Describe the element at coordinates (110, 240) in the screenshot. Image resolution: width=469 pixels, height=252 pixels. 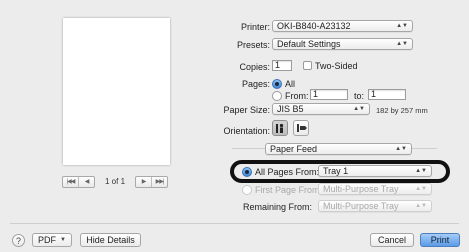
I see `hide-details-button: Hide Details` at that location.